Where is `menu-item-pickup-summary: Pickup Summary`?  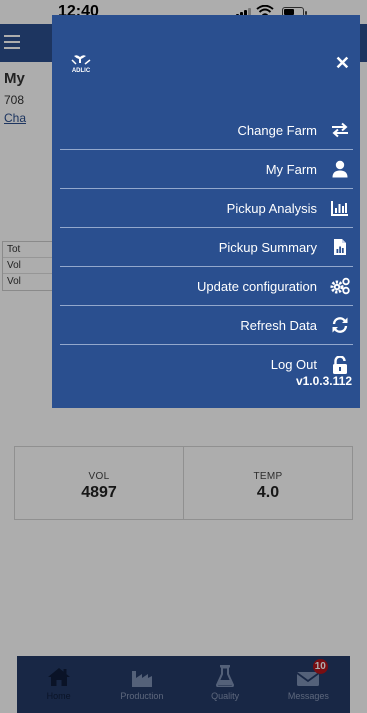
menu-item-pickup-summary: Pickup Summary is located at coordinates (206, 247).